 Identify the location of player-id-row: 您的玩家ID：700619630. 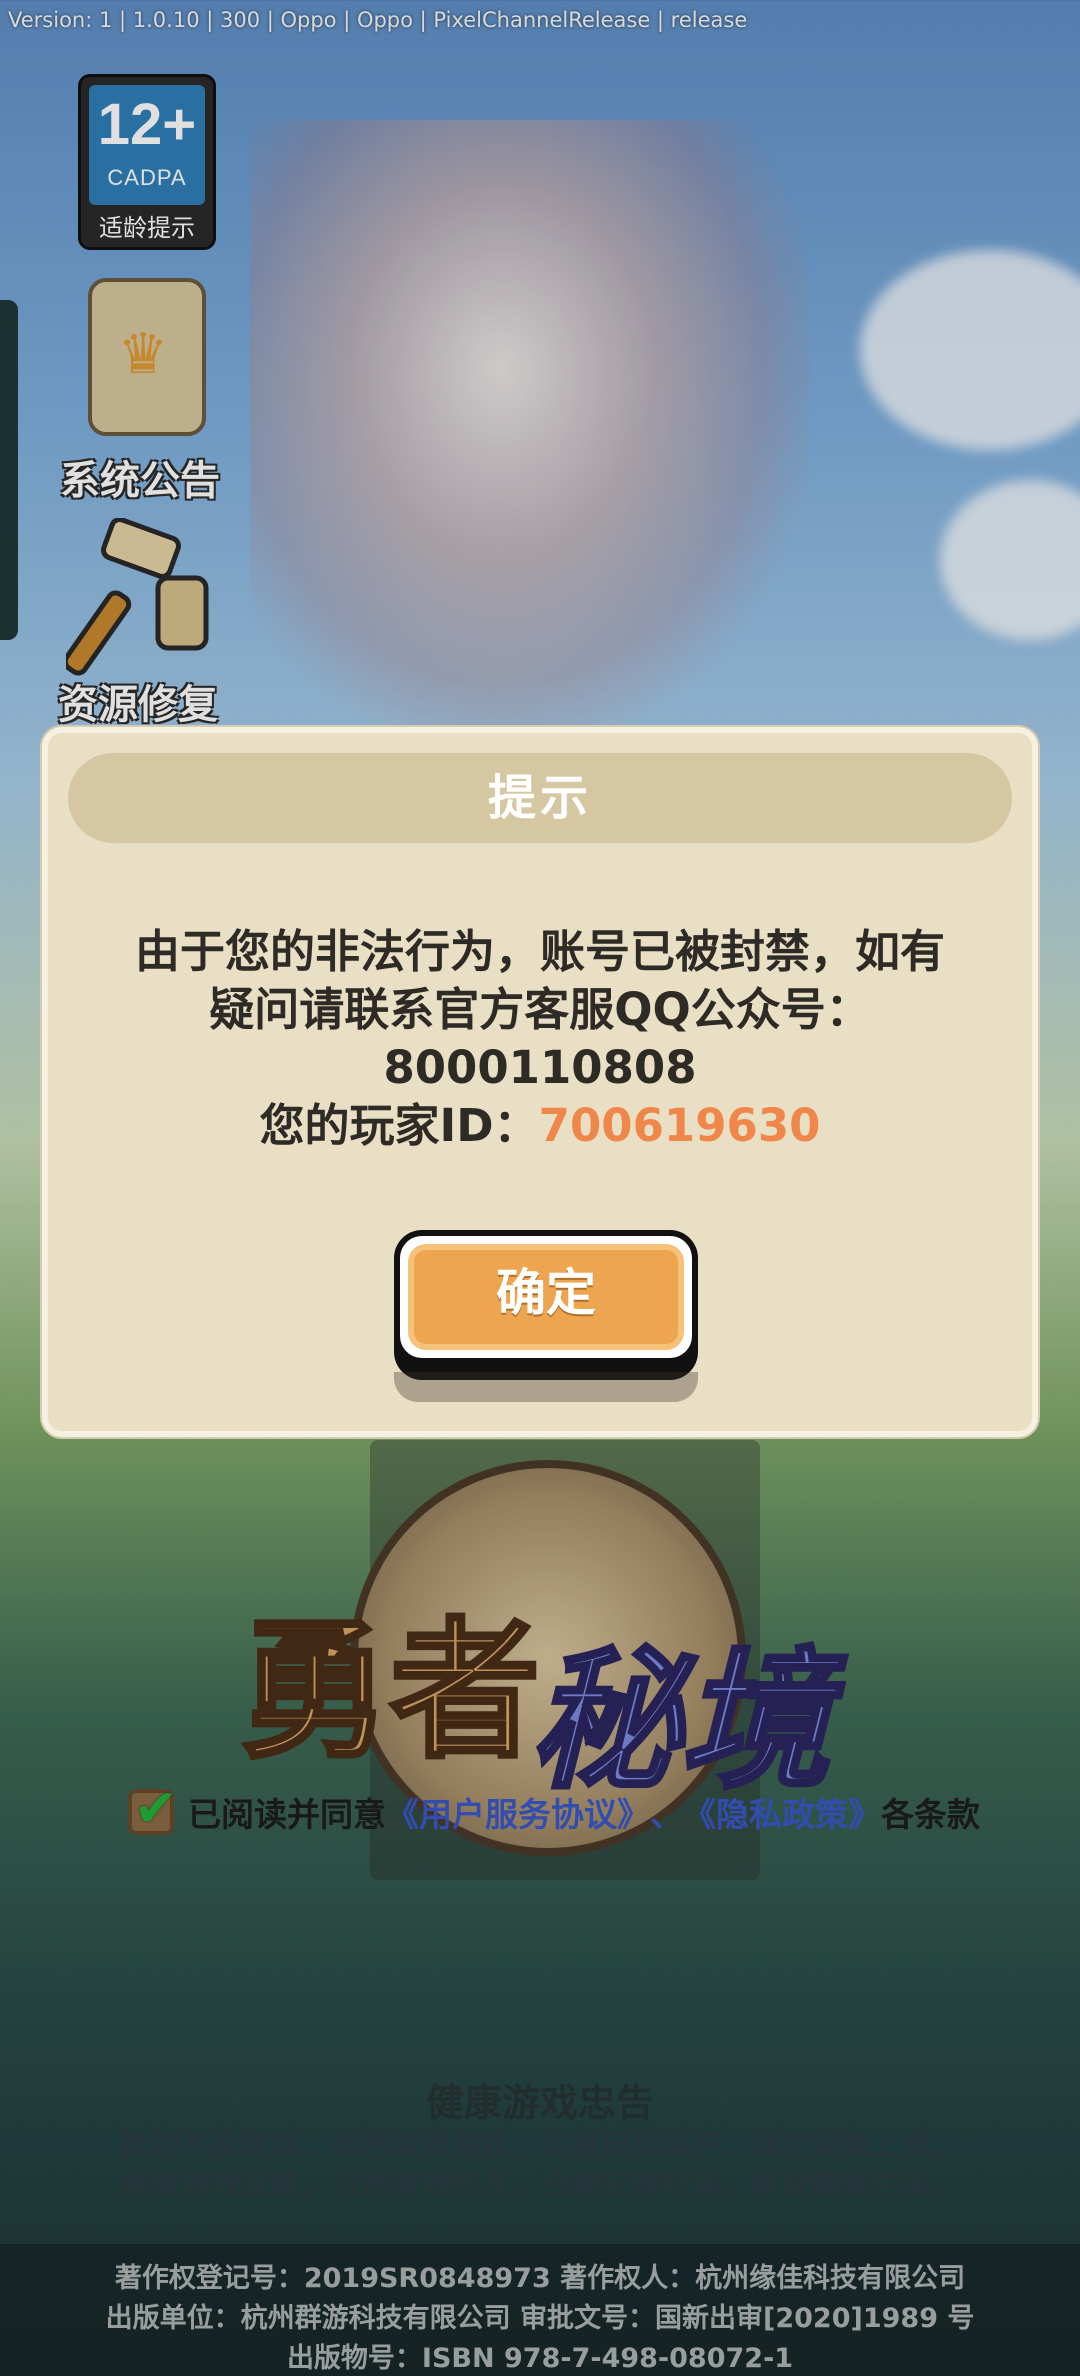
(540, 1126).